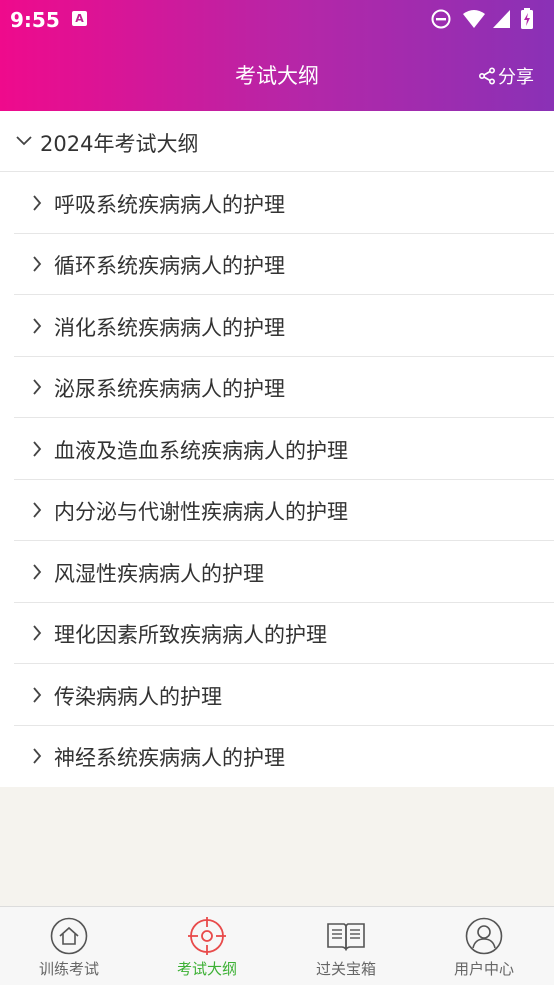  What do you see at coordinates (169, 266) in the screenshot?
I see `list-item-label: 循环系统疾病病人的护理` at bounding box center [169, 266].